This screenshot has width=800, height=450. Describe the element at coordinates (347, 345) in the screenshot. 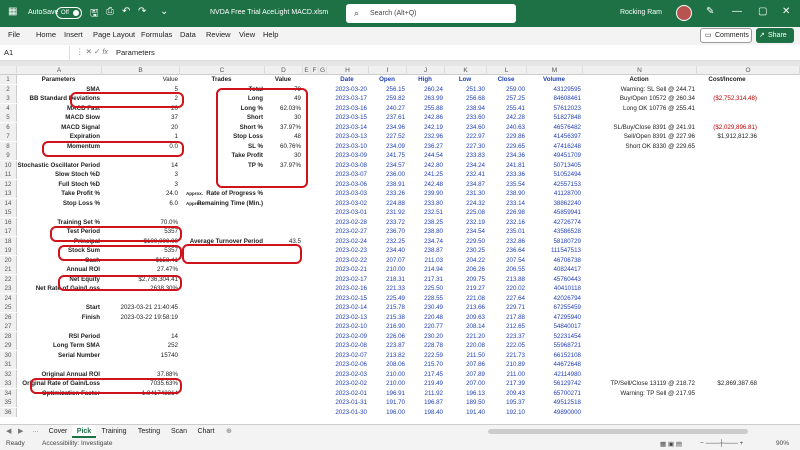

I see `cell-h: 2023-02-08` at that location.